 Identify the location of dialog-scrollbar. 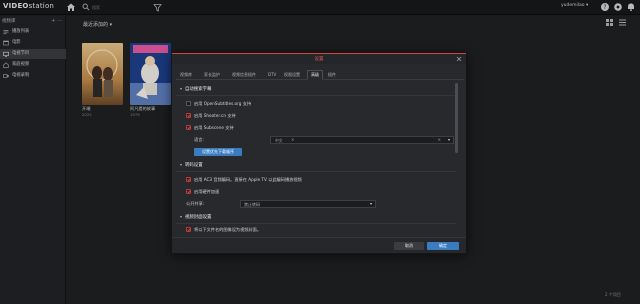
(456, 118).